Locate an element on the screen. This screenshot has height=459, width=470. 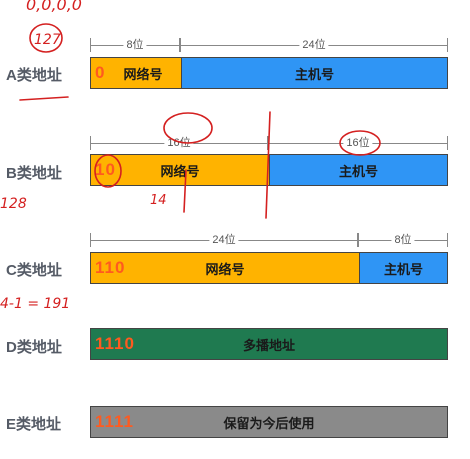
segment-label: 多播地址 is located at coordinates (268, 345).